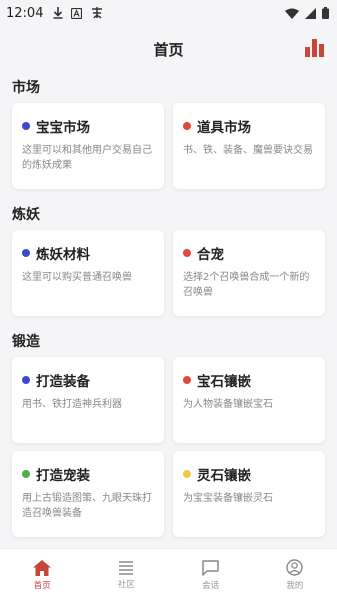 Image resolution: width=337 pixels, height=601 pixels. I want to click on font-icon, so click(77, 13).